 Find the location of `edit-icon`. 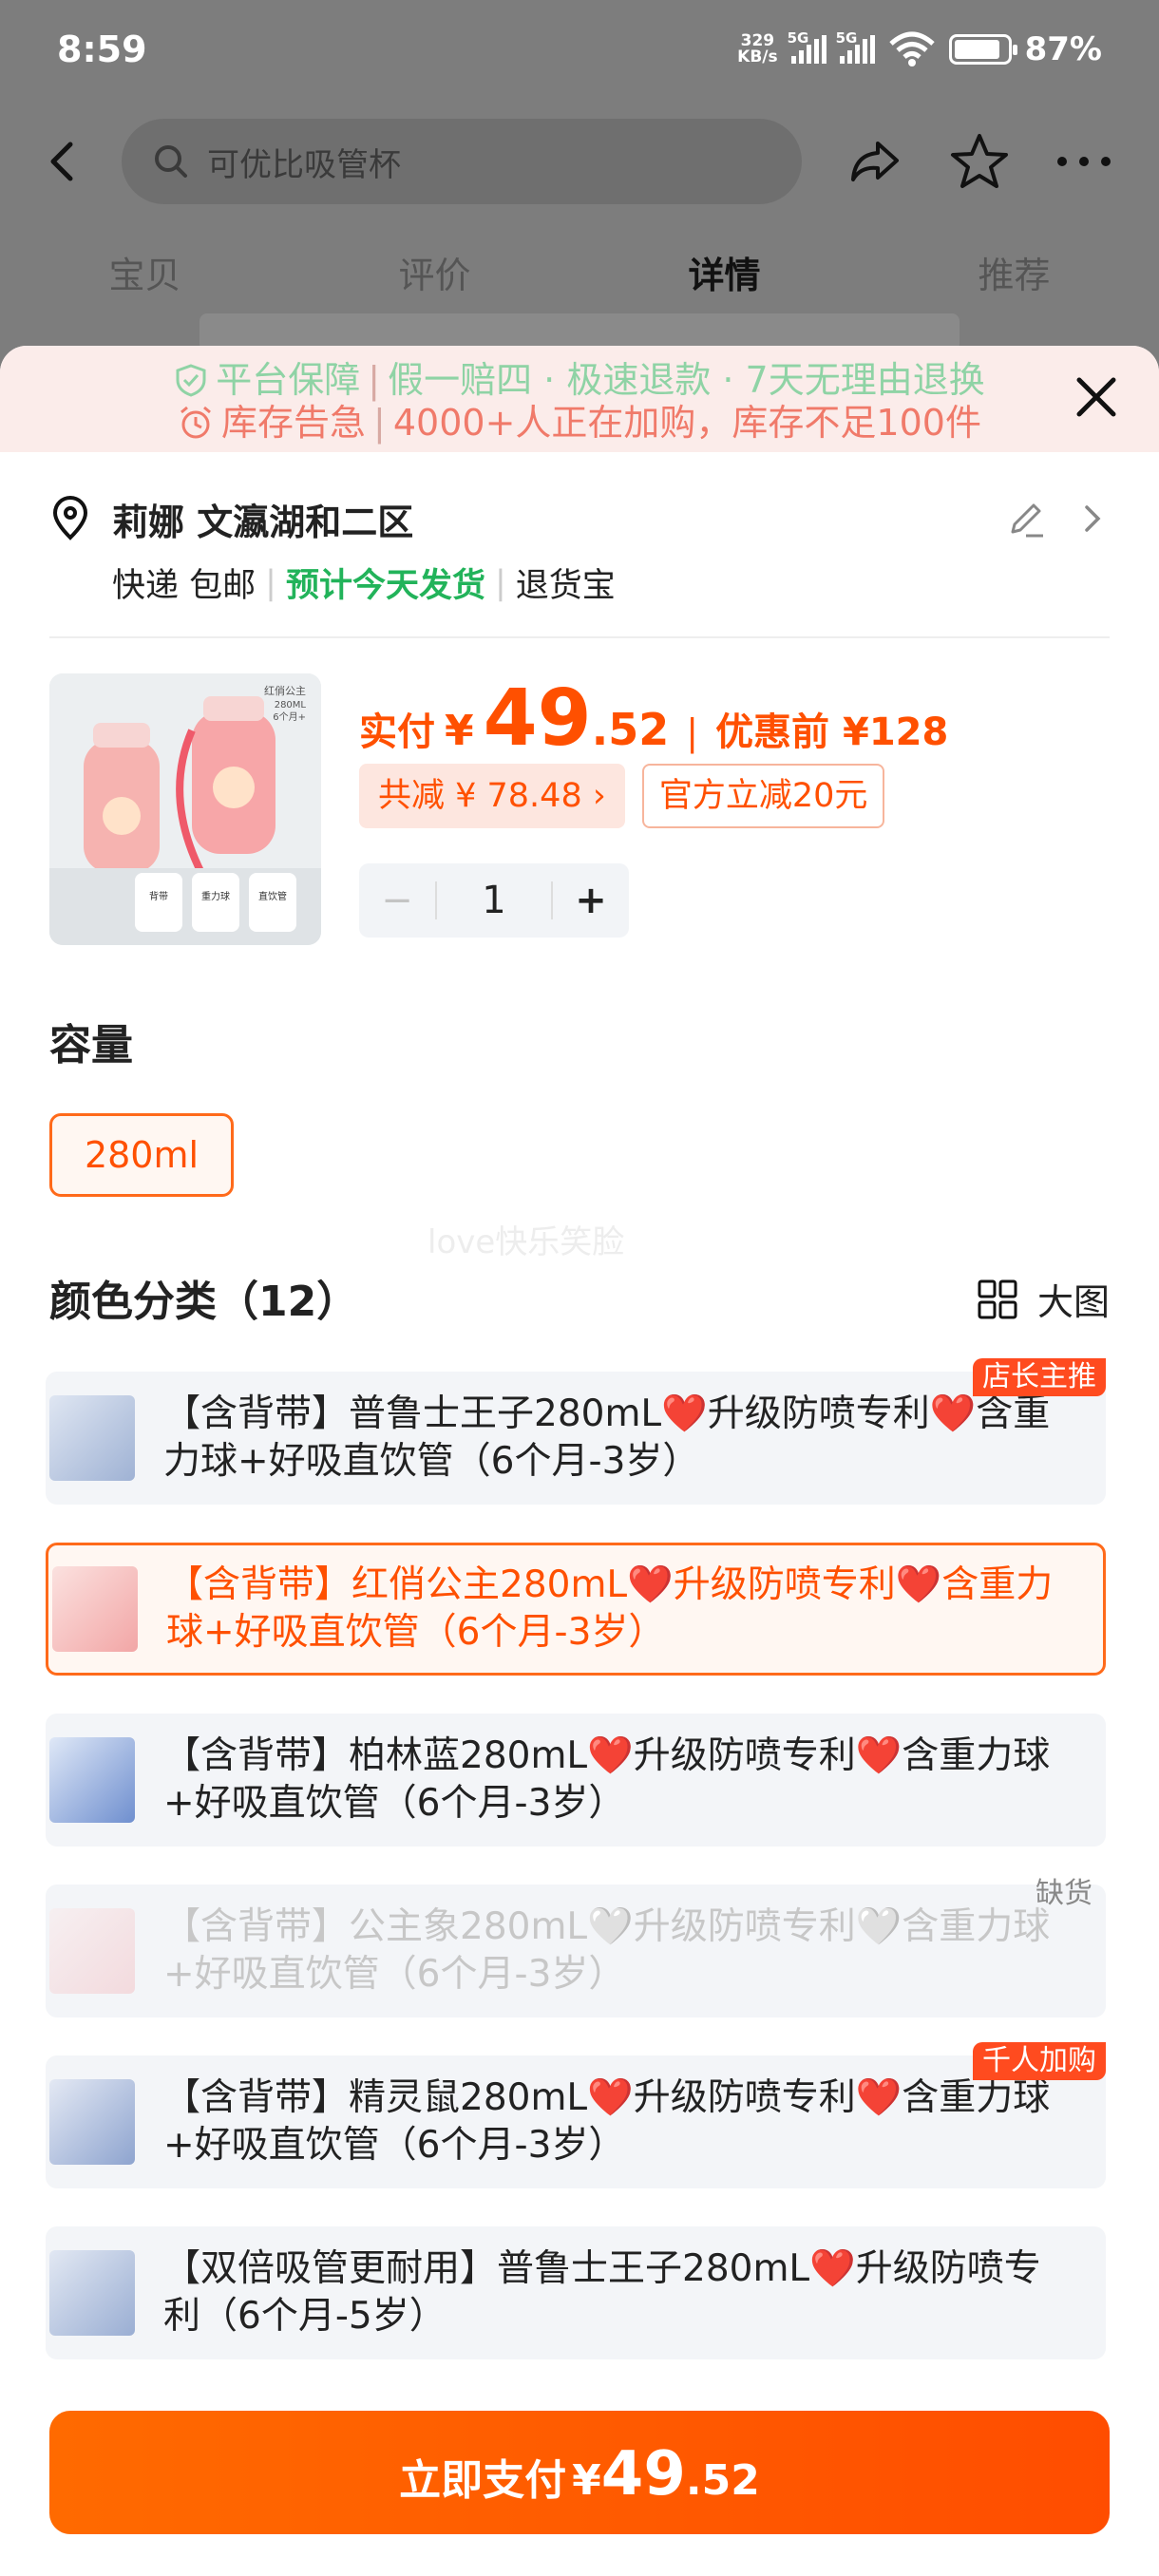

edit-icon is located at coordinates (1026, 519).